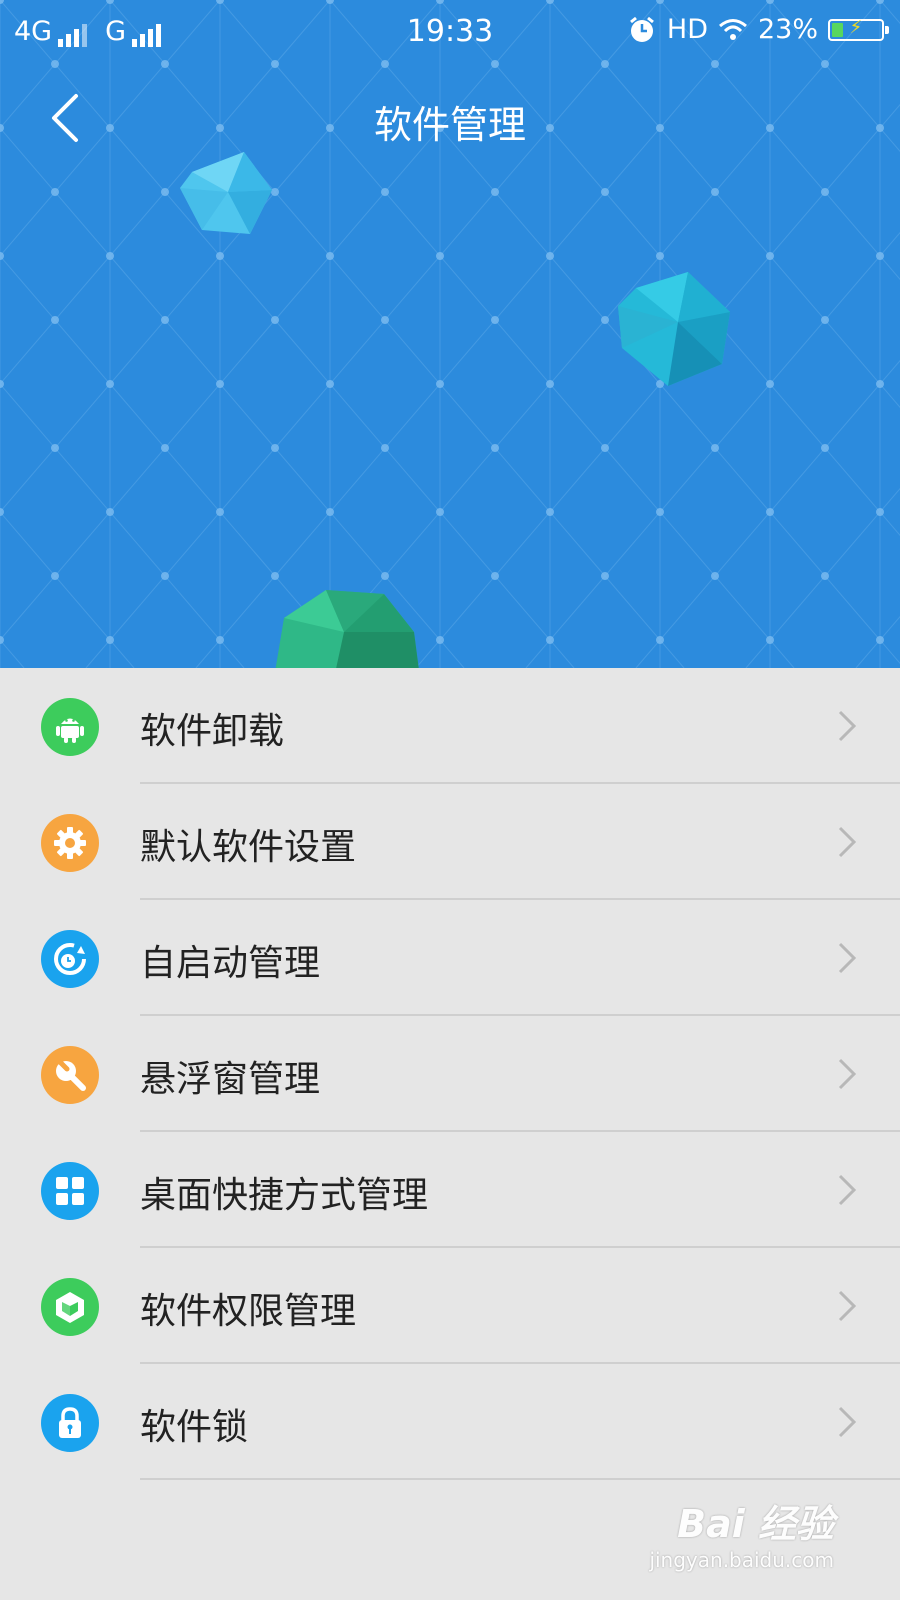  What do you see at coordinates (741, 1560) in the screenshot?
I see `watermark-url: jingyan.baidu.com` at bounding box center [741, 1560].